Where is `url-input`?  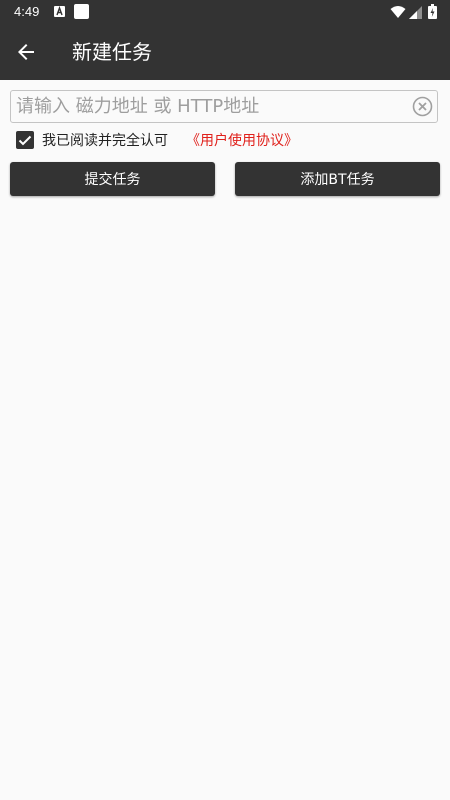 url-input is located at coordinates (211, 106).